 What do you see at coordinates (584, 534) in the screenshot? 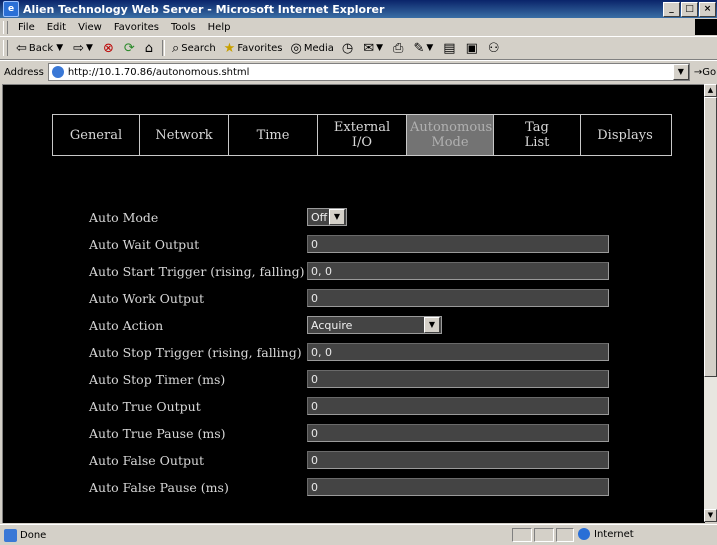
I see `internet-globe-icon` at bounding box center [584, 534].